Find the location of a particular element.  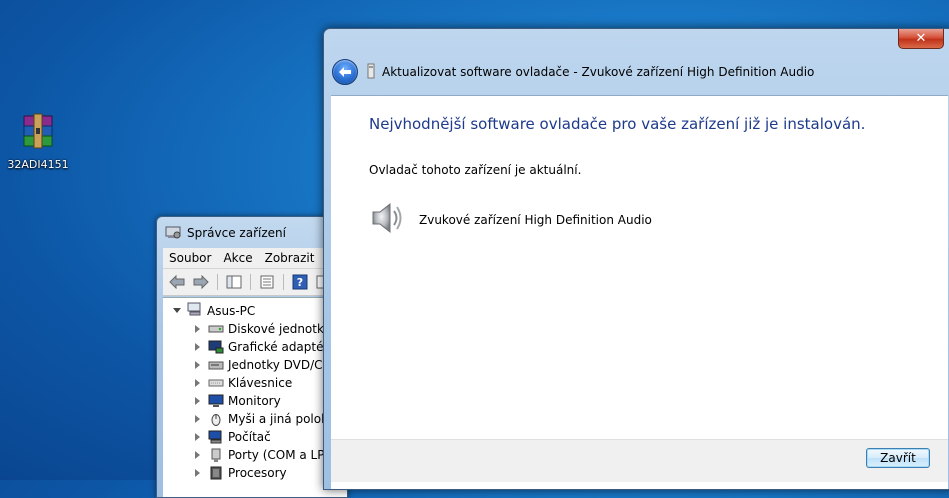

tree-item-computer: Počítač is located at coordinates (233, 437).